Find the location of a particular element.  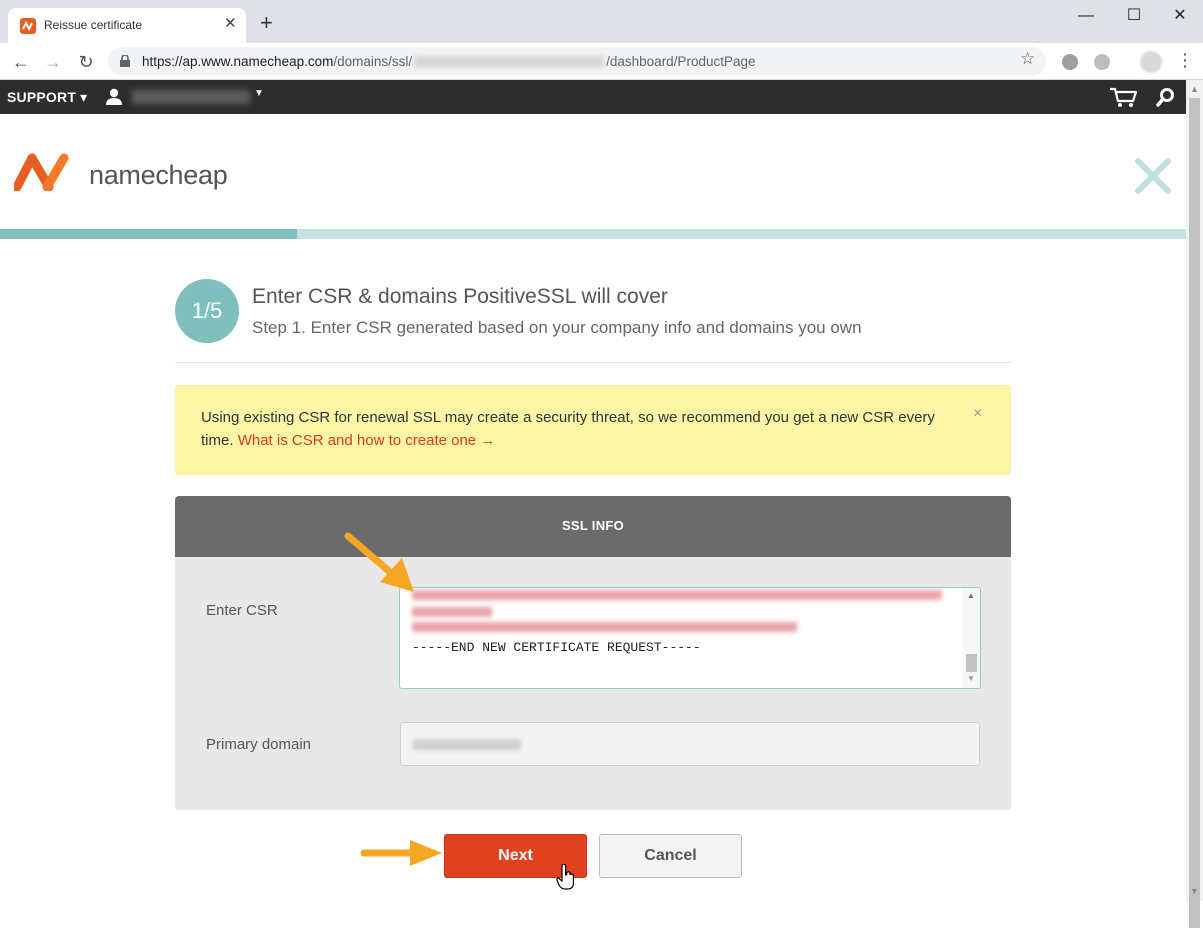

lock-icon is located at coordinates (125, 61).